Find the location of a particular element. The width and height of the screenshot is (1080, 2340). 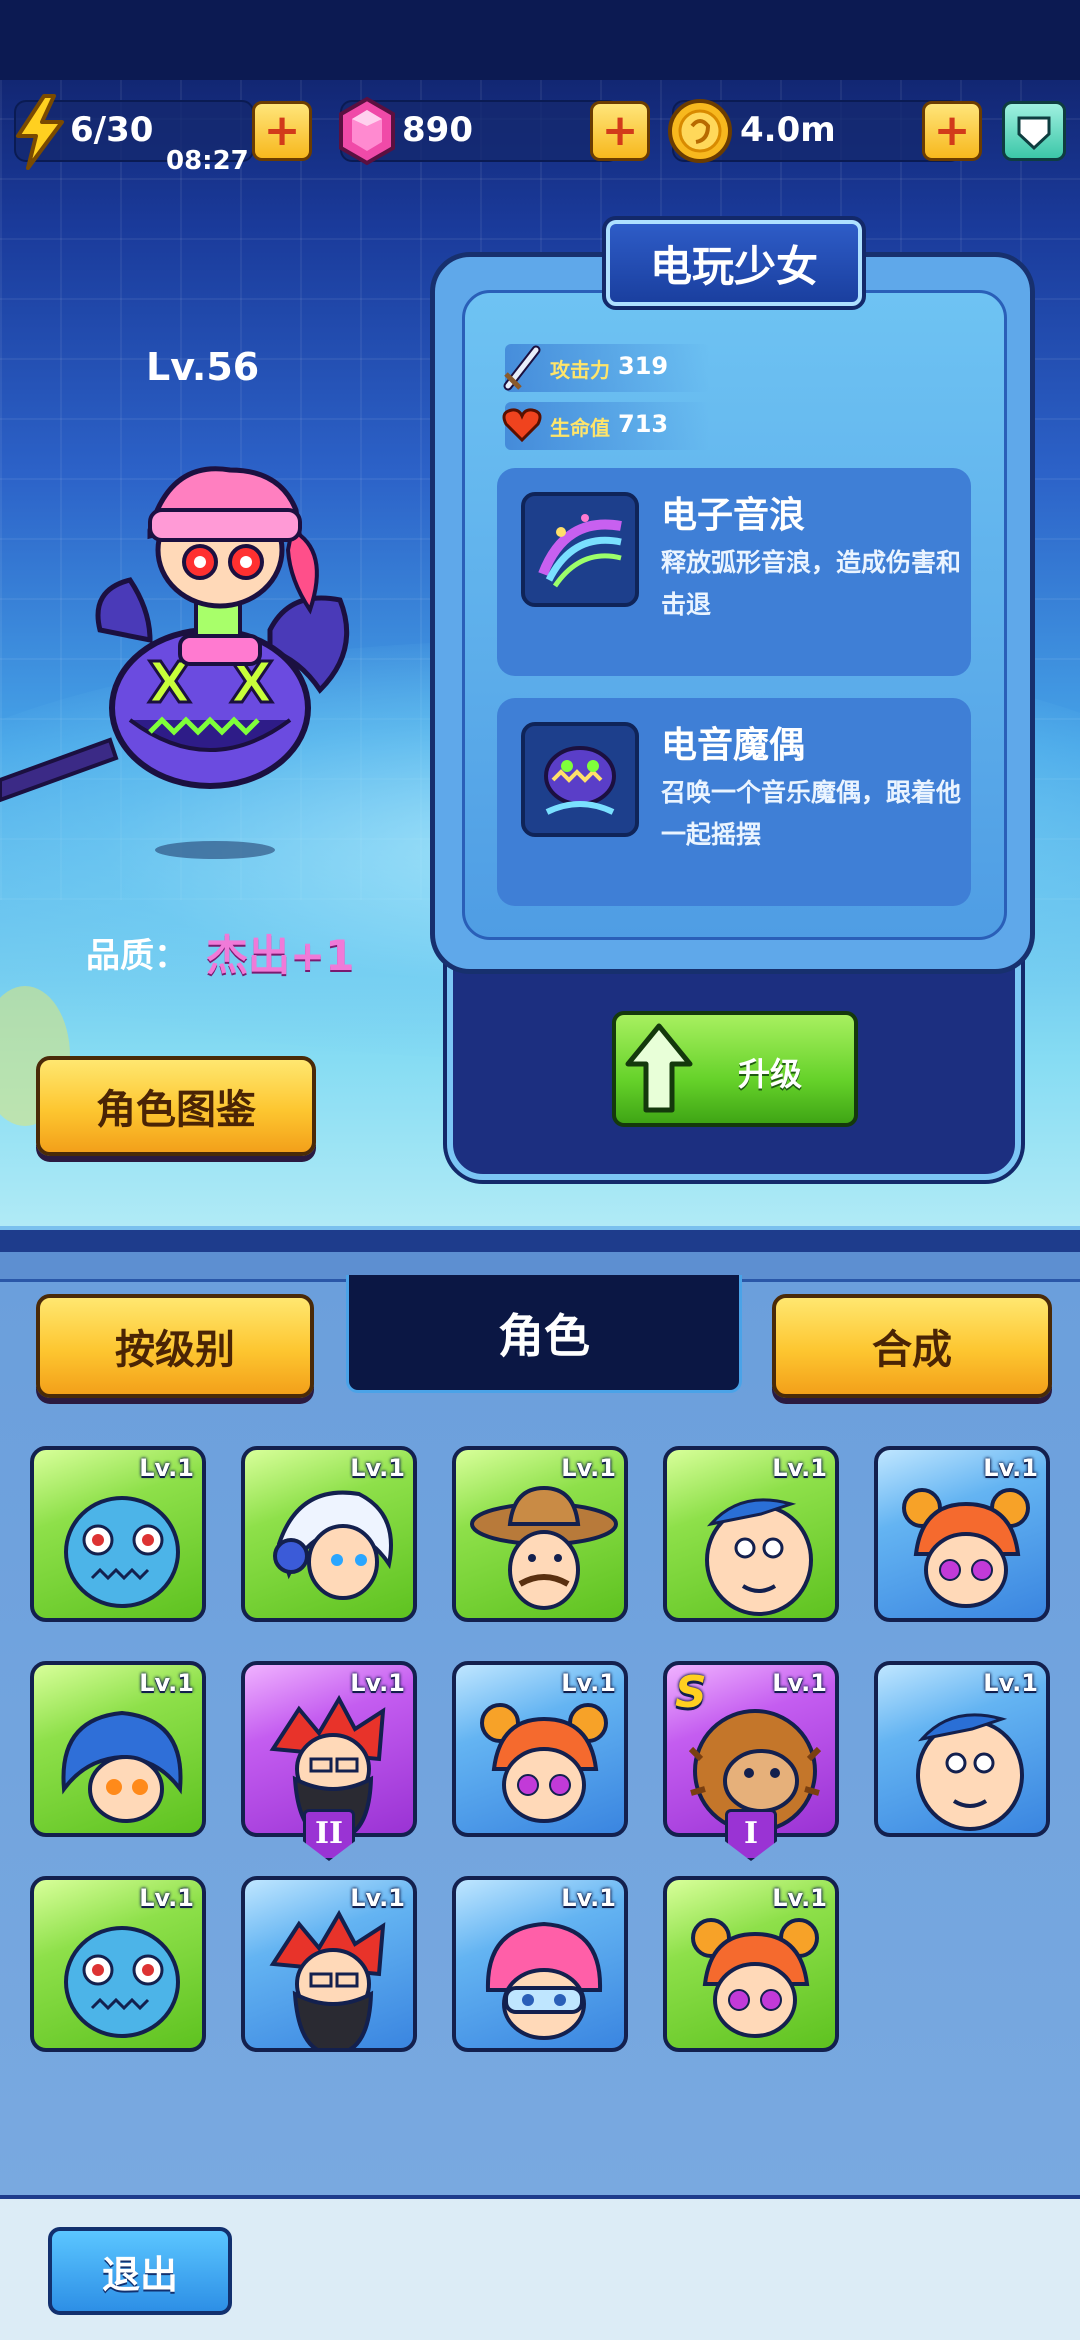

gem-count: 890 is located at coordinates (437, 130).